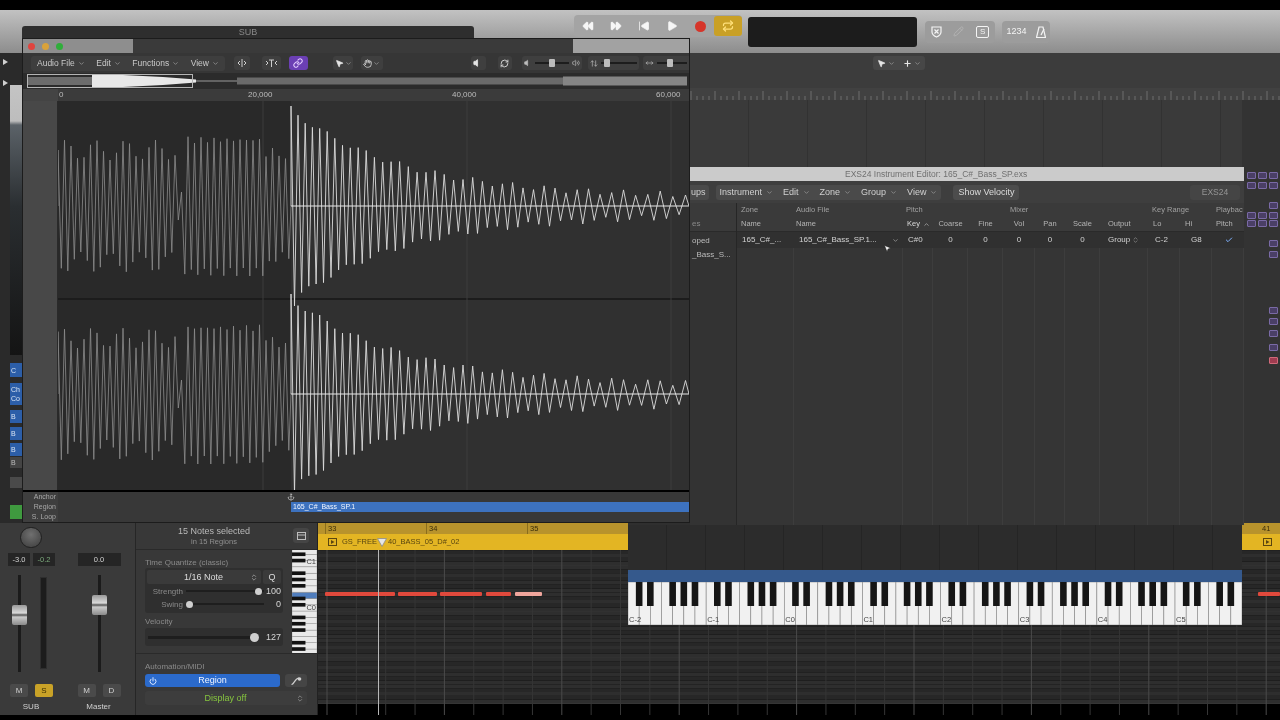 The height and width of the screenshot is (720, 1280). I want to click on ruler-label: 20,000, so click(260, 95).